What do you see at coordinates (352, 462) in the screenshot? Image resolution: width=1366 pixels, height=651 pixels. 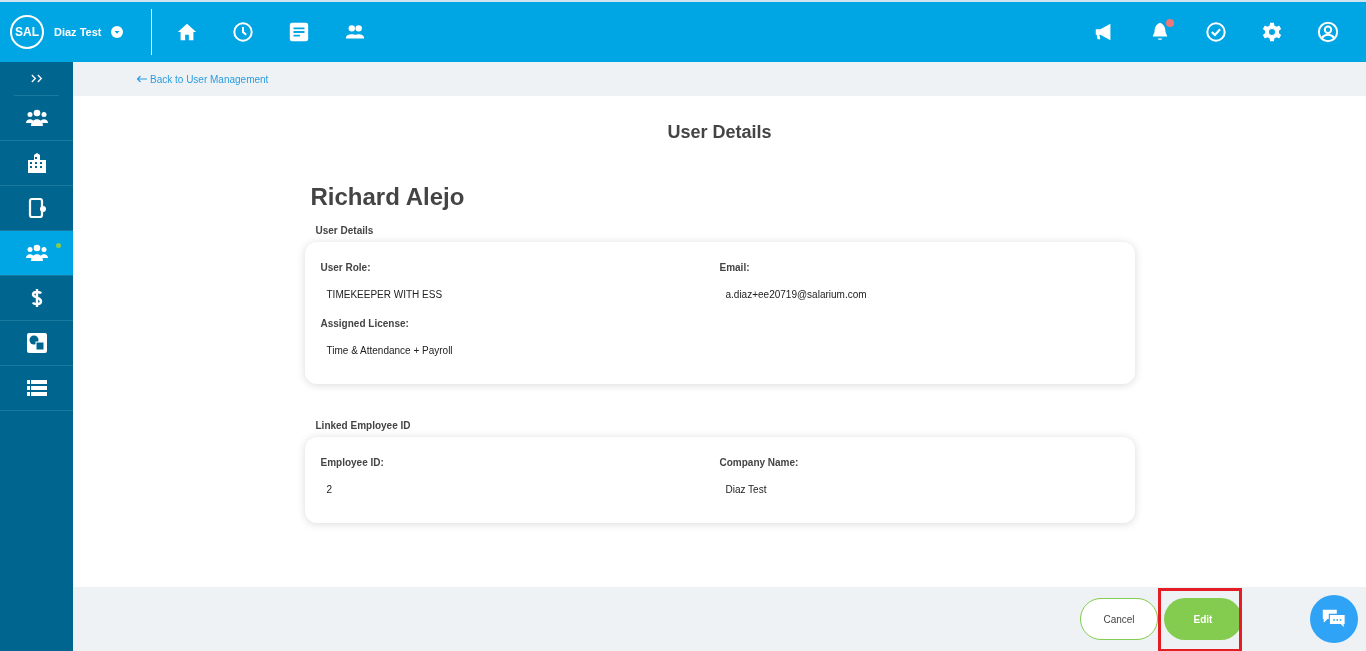 I see `field-label: Employee ID:` at bounding box center [352, 462].